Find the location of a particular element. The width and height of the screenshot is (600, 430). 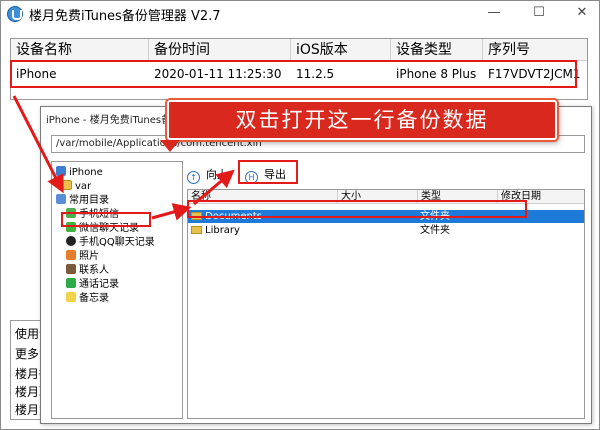

qq-icon is located at coordinates (71, 241).